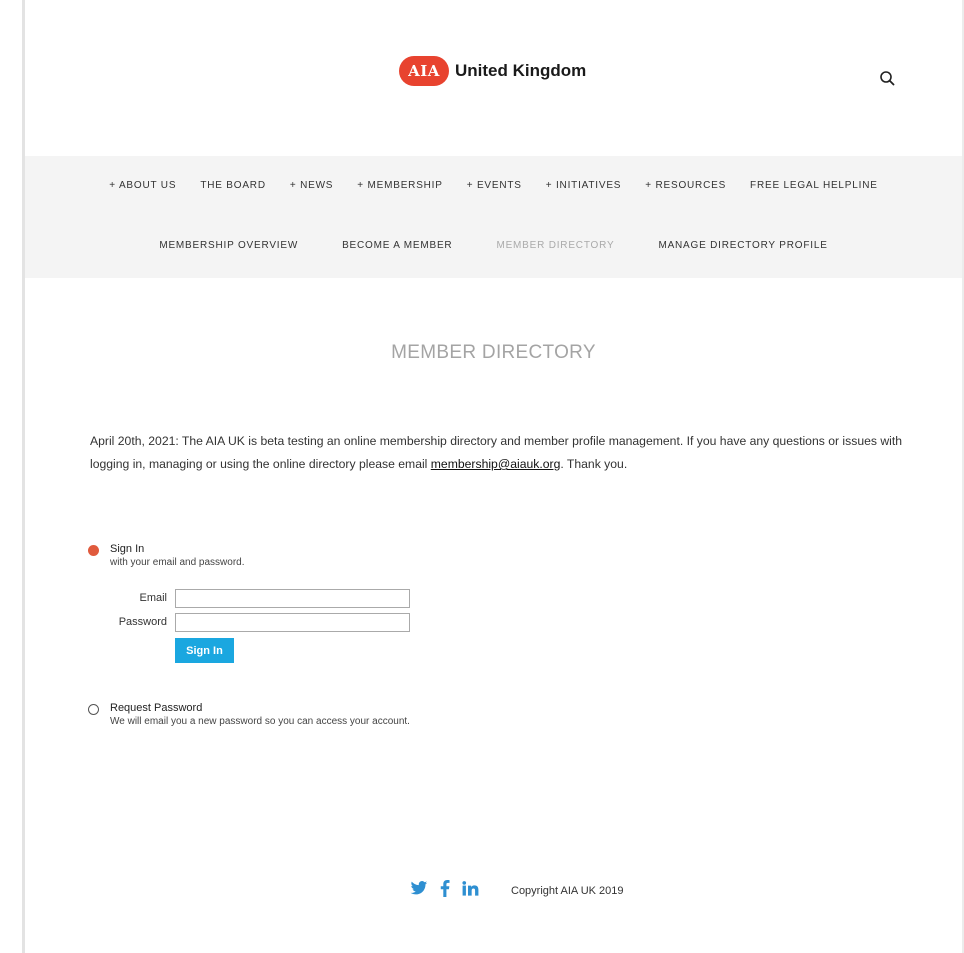 The image size is (964, 953). I want to click on site-footer: Copyright AIA UK 2019, so click(517, 891).